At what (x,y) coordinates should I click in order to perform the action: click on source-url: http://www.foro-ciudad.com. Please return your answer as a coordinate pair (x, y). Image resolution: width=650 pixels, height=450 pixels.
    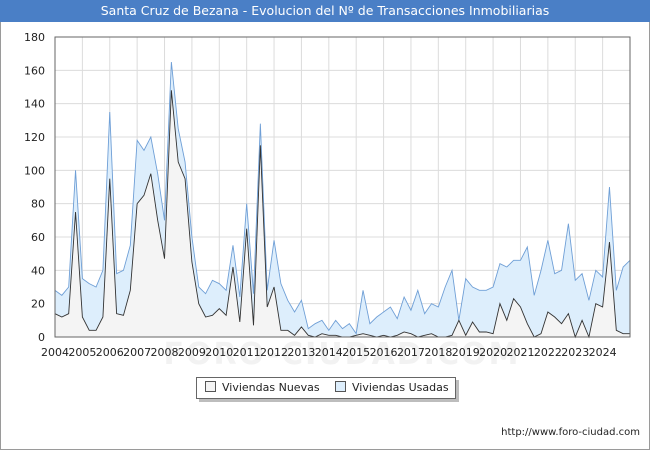
    Looking at the image, I should click on (570, 432).